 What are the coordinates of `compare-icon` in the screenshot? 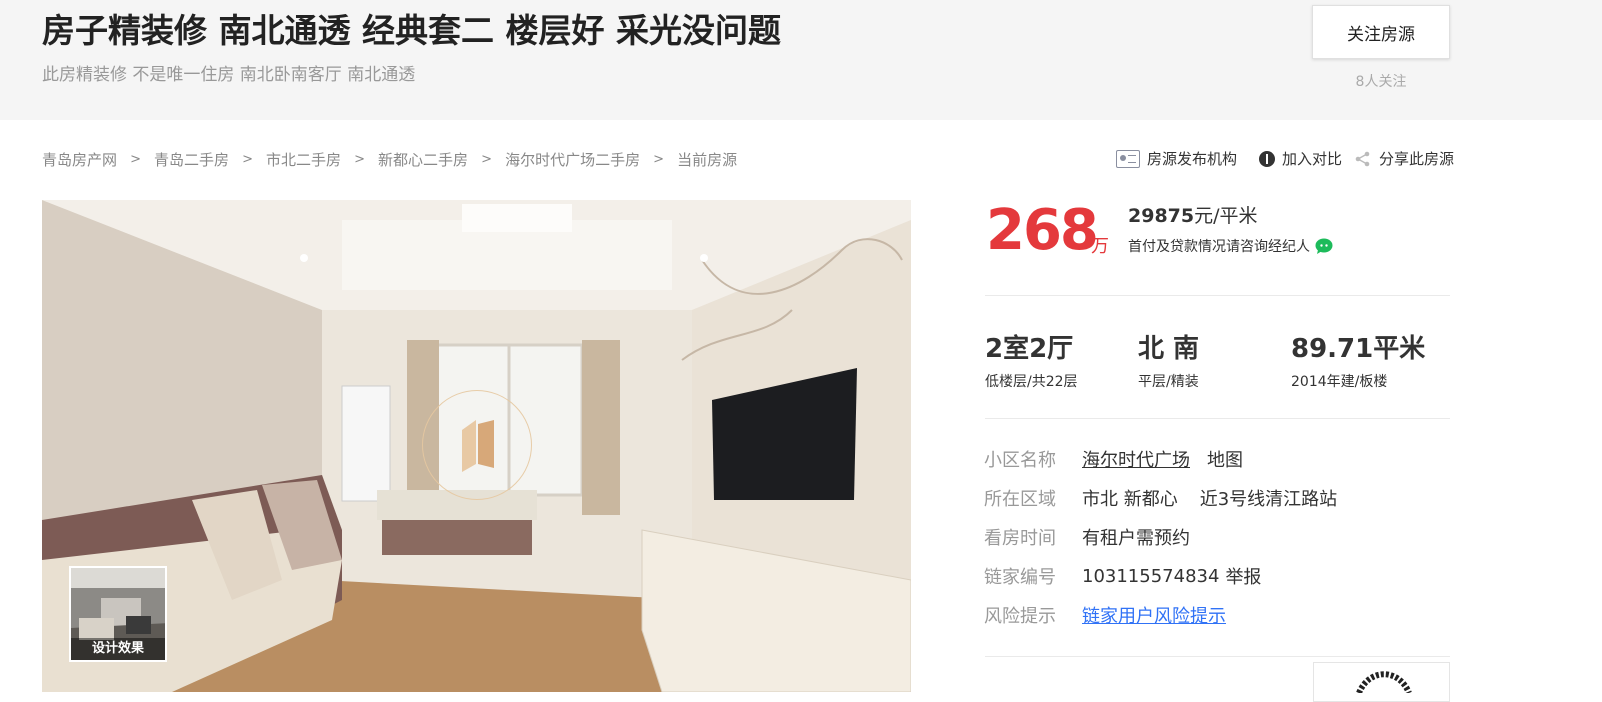 It's located at (1267, 158).